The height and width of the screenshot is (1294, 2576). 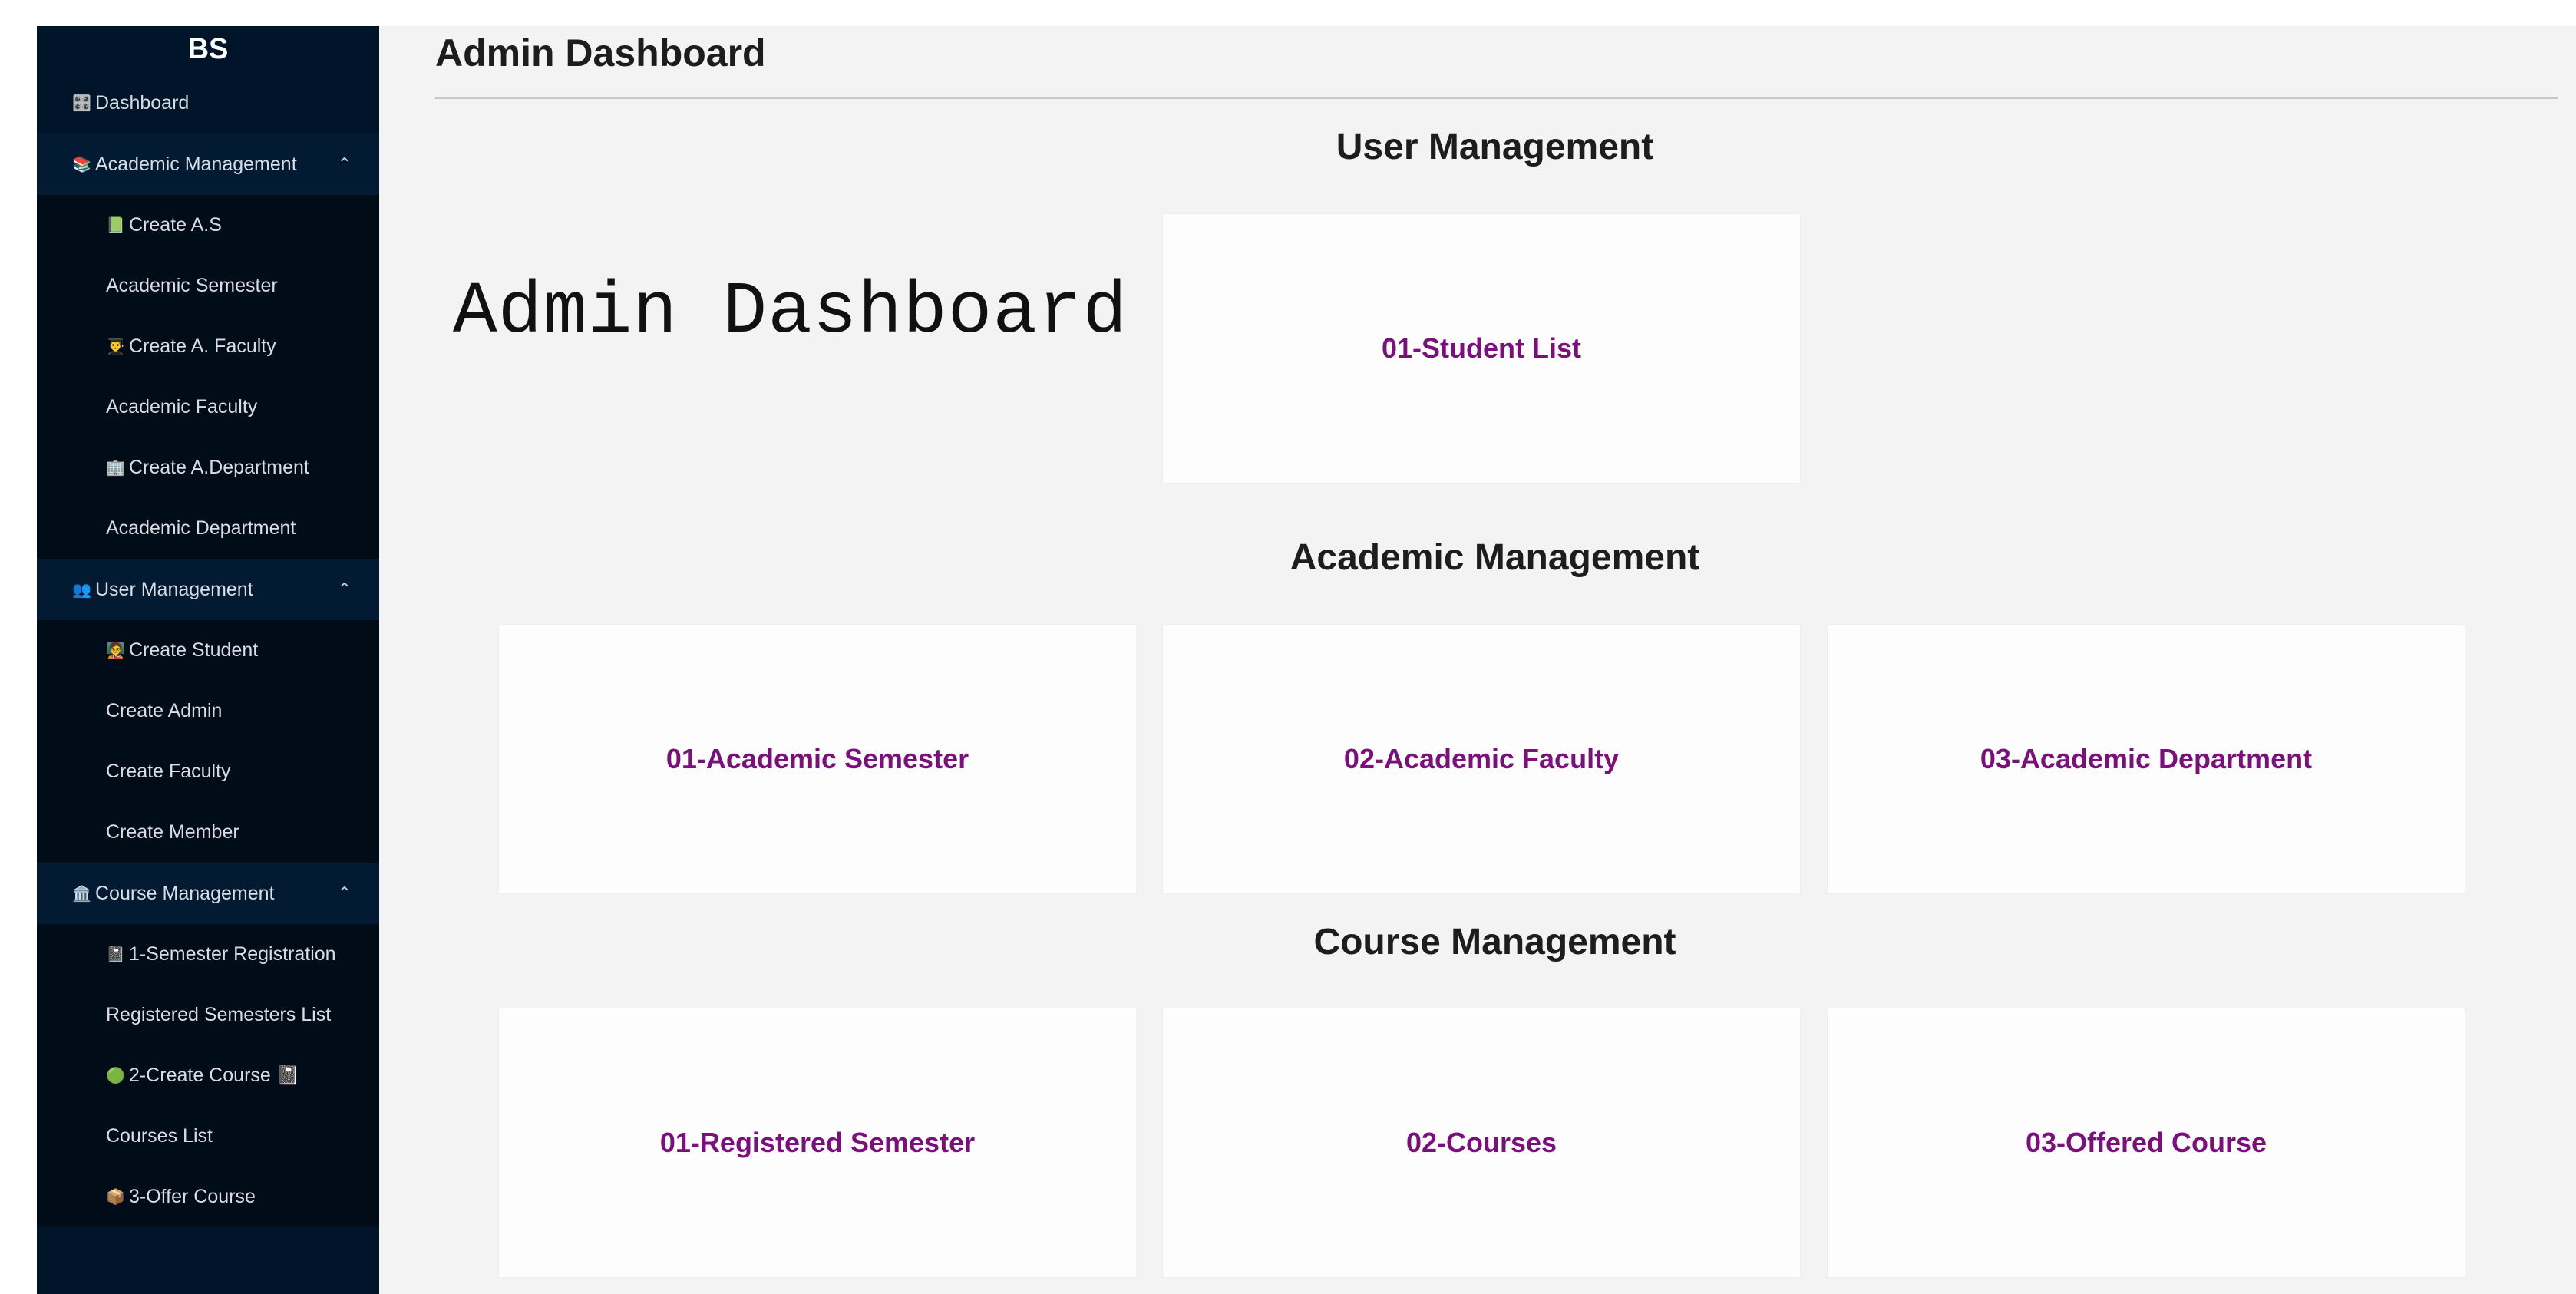 I want to click on sidebar-item-create-member: Create Member, so click(x=208, y=832).